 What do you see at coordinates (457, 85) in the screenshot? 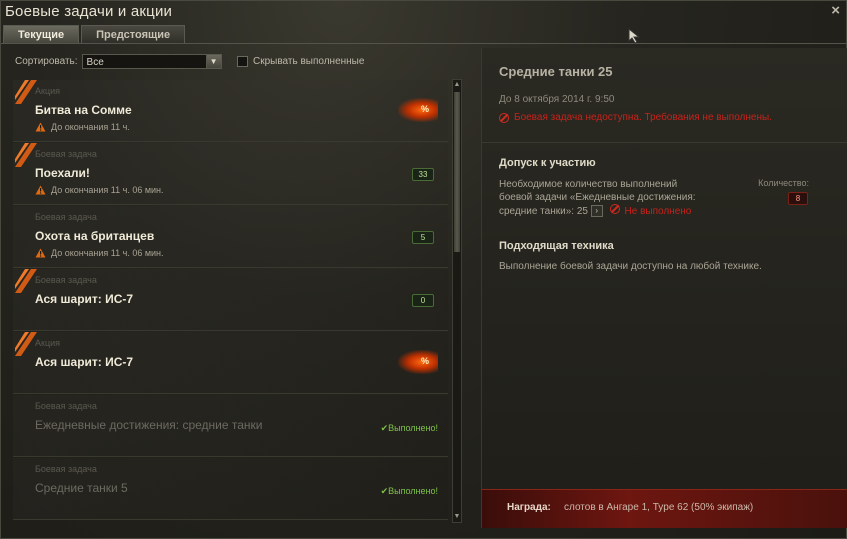
I see `scroll-up-icon: ▲` at bounding box center [457, 85].